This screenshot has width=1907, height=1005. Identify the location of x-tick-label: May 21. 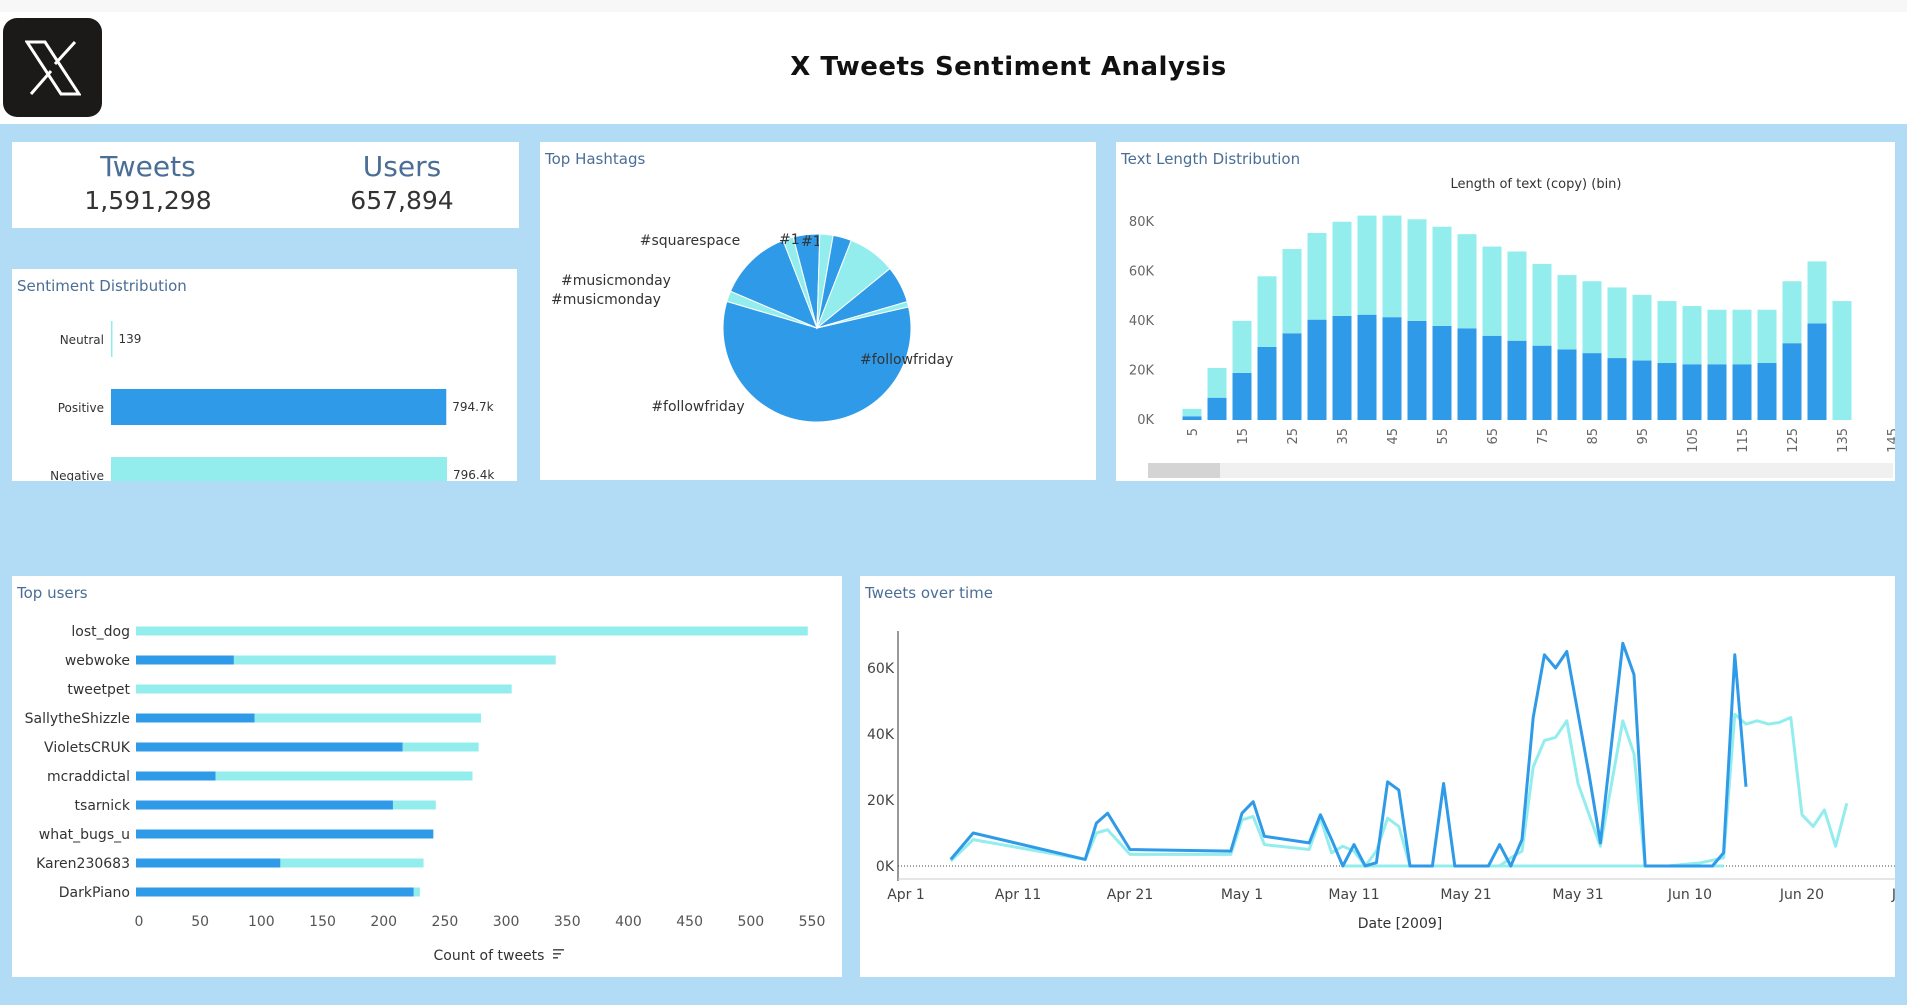
(1465, 895).